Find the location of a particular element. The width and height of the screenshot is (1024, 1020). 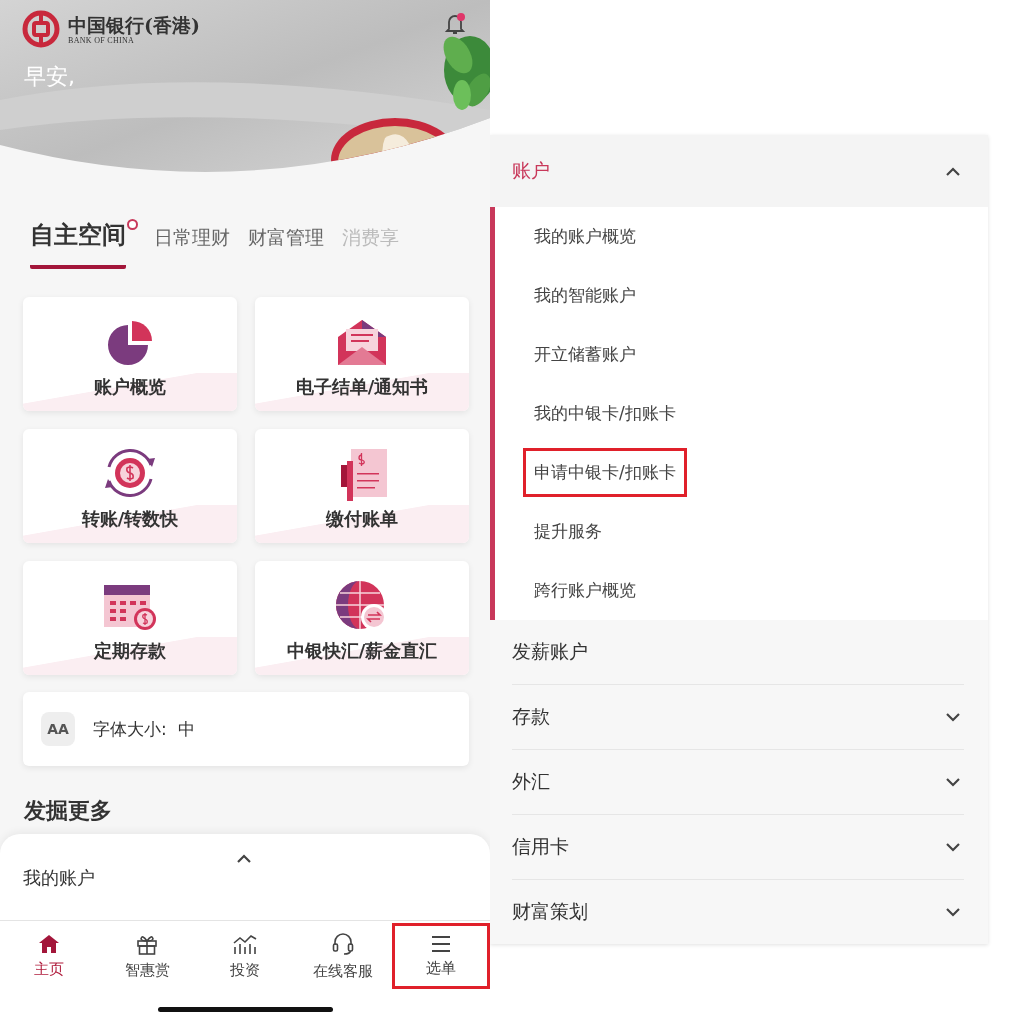

logo-icon is located at coordinates (41, 29).